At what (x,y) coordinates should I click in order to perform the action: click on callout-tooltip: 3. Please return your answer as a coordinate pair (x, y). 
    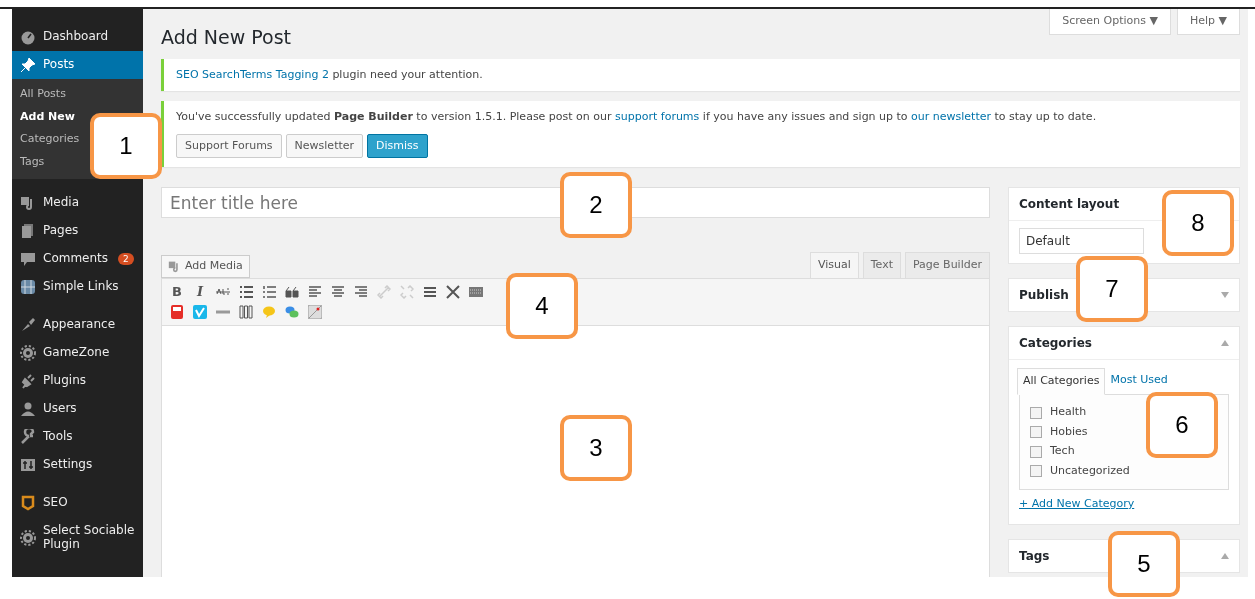
    Looking at the image, I should click on (596, 448).